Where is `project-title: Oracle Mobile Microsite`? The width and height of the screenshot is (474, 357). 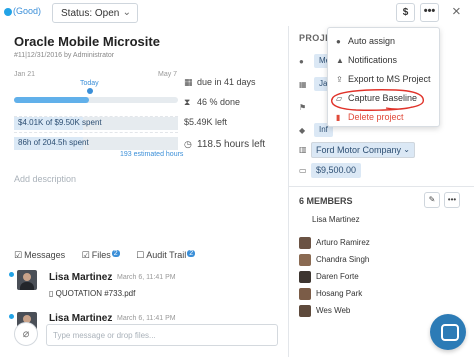
project-title: Oracle Mobile Microsite is located at coordinates (87, 41).